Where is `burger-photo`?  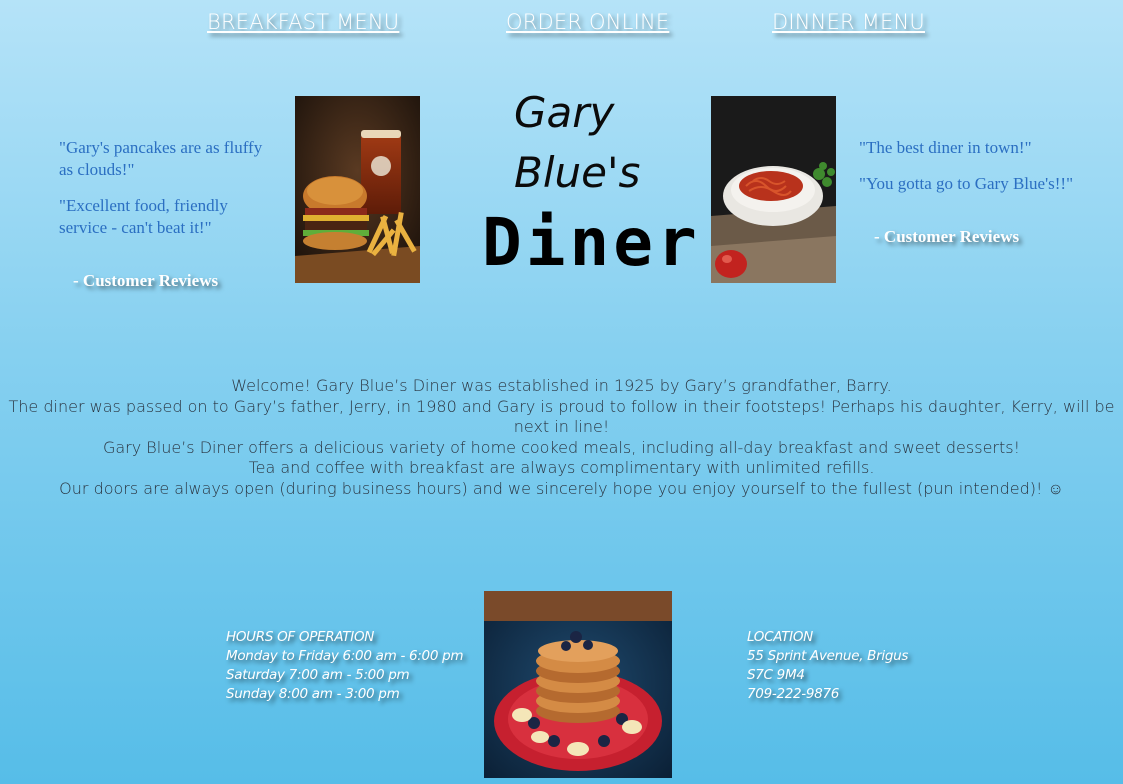
burger-photo is located at coordinates (357, 189).